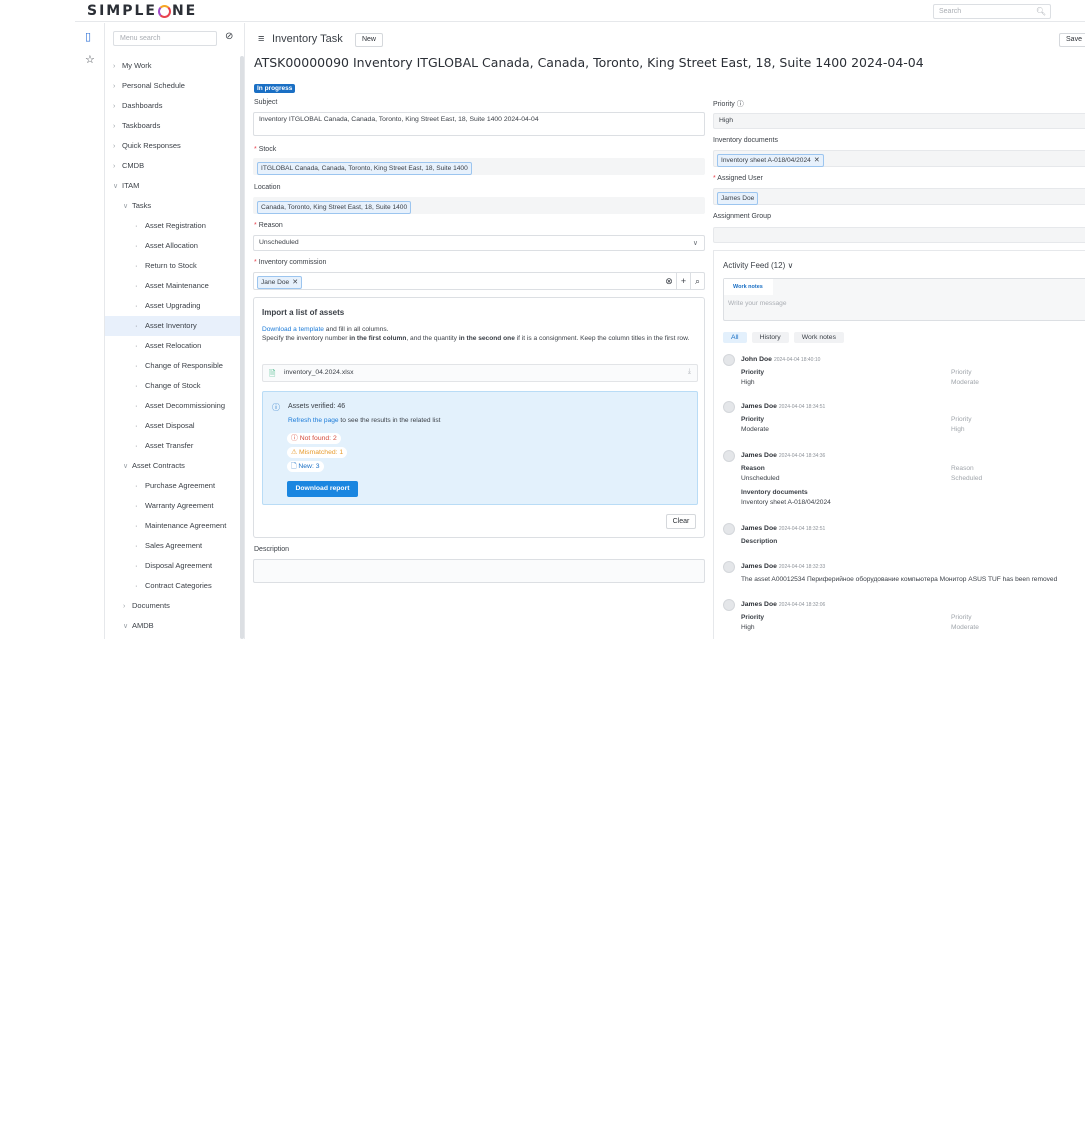  Describe the element at coordinates (697, 281) in the screenshot. I see `search-icon: ⌕` at that location.